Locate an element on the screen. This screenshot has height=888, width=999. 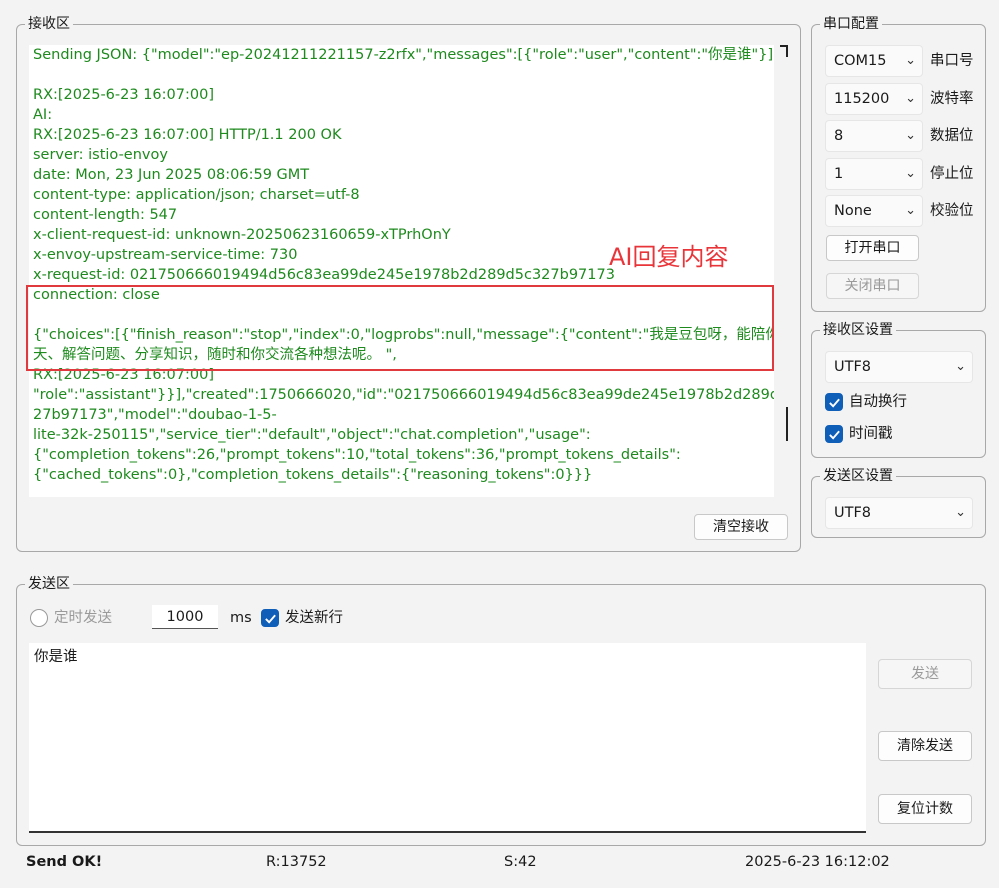
parity-select: None ⌄ is located at coordinates (874, 211).